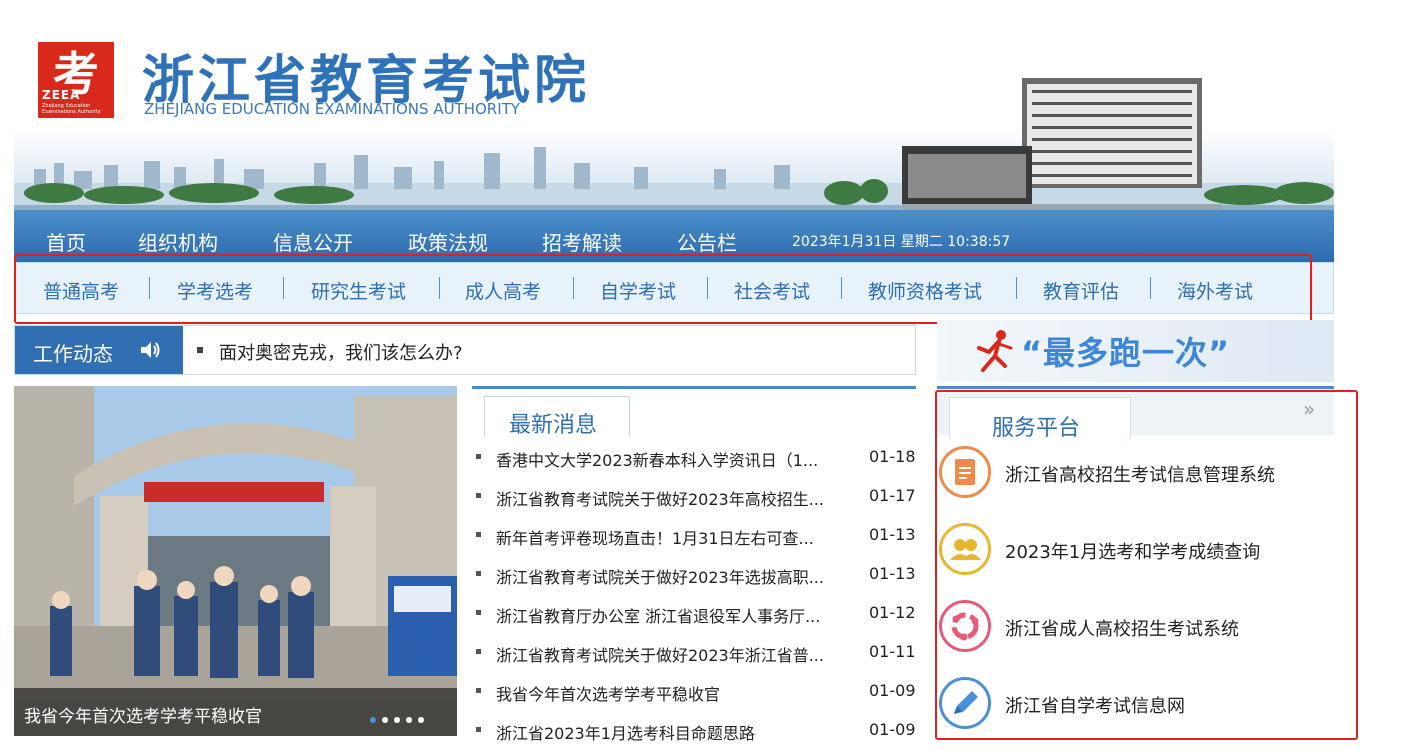 The width and height of the screenshot is (1405, 750). Describe the element at coordinates (150, 350) in the screenshot. I see `speaker-icon` at that location.